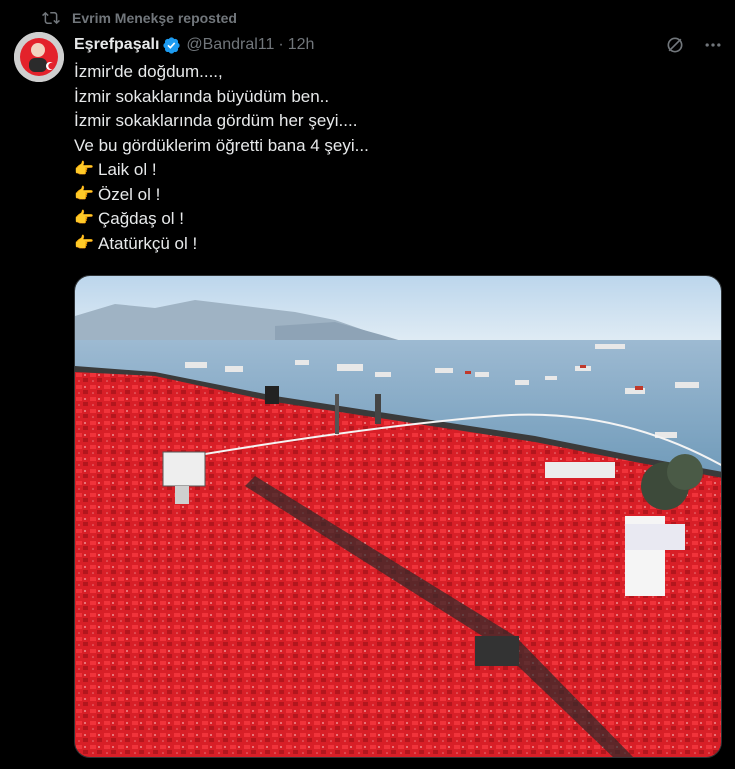  Describe the element at coordinates (301, 45) in the screenshot. I see `timestamp: 12h` at that location.